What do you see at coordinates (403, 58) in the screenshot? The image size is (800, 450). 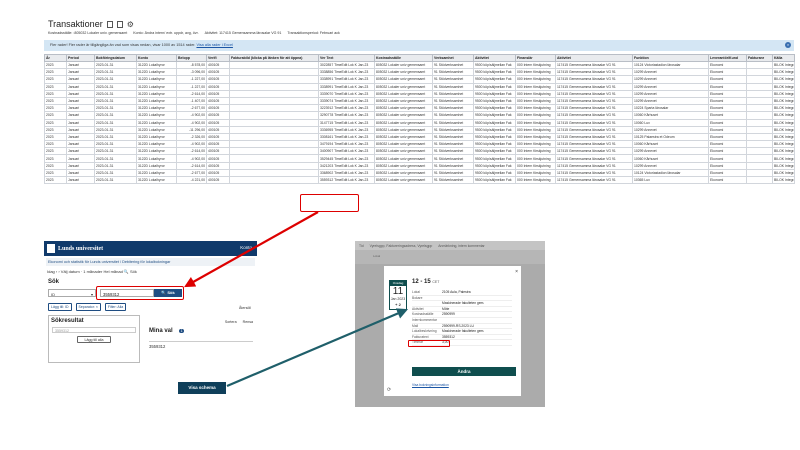 I see `column-header: Kostnadsställe` at bounding box center [403, 58].